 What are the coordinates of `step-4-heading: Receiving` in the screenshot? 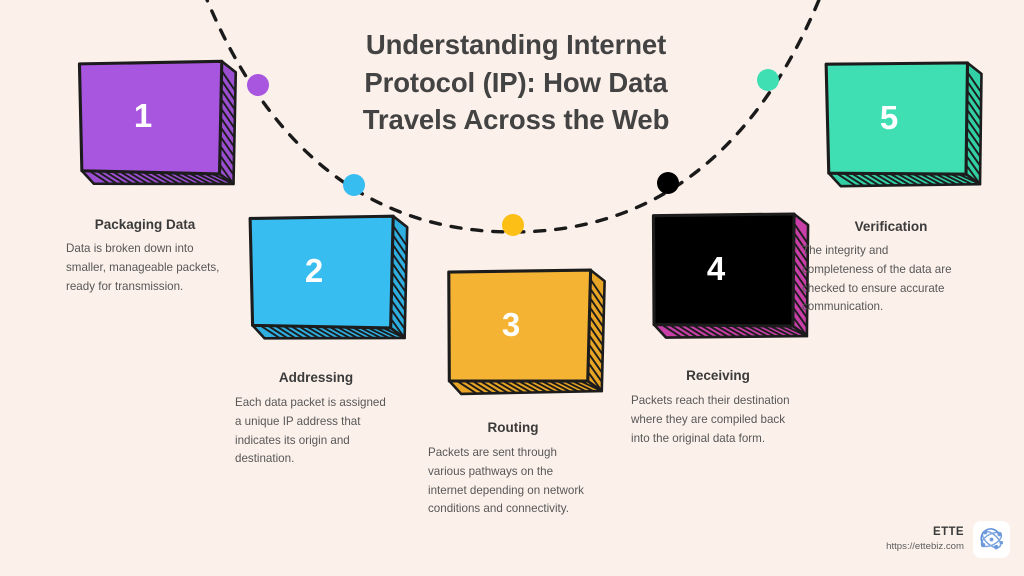 It's located at (718, 375).